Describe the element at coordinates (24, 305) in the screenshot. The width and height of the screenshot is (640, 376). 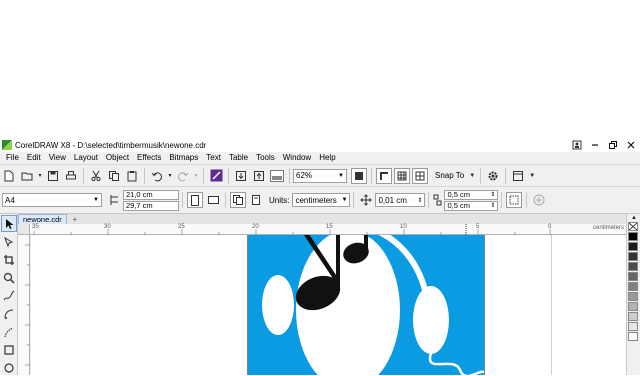
I see `vertical-ruler` at that location.